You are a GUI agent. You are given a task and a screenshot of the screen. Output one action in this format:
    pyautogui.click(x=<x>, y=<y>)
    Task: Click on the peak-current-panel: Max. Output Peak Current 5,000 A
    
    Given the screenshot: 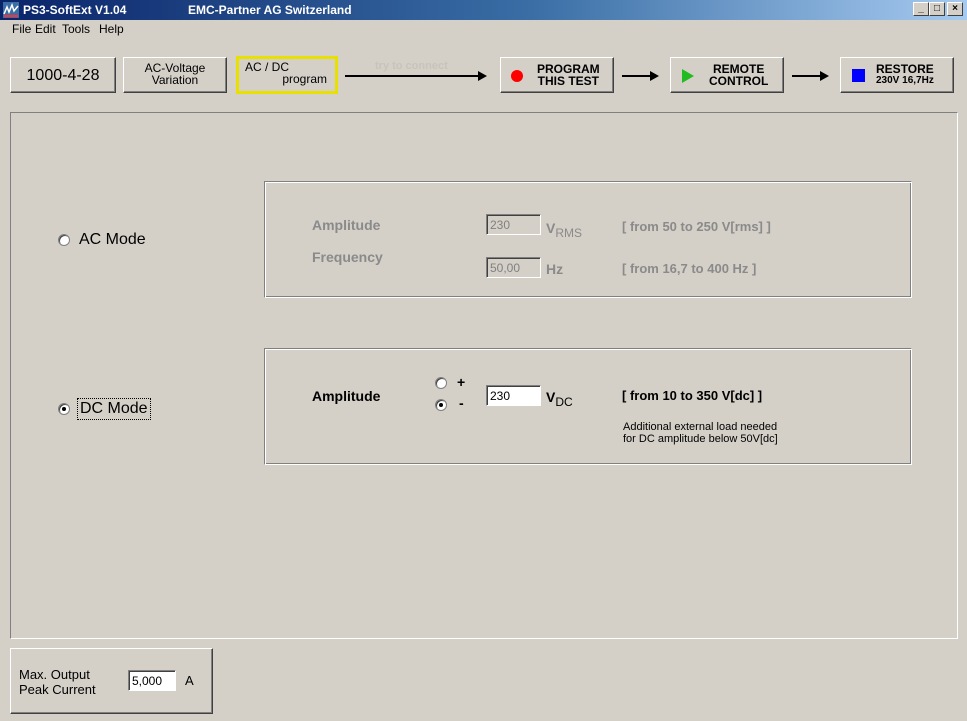 What is the action you would take?
    pyautogui.click(x=111, y=681)
    